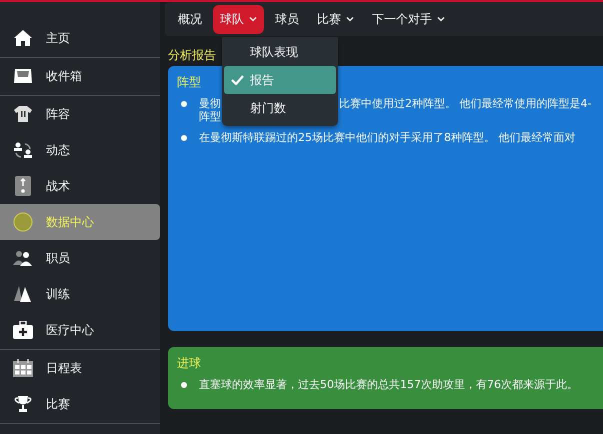  Describe the element at coordinates (210, 103) in the screenshot. I see `bullet-text: 曼彻` at that location.